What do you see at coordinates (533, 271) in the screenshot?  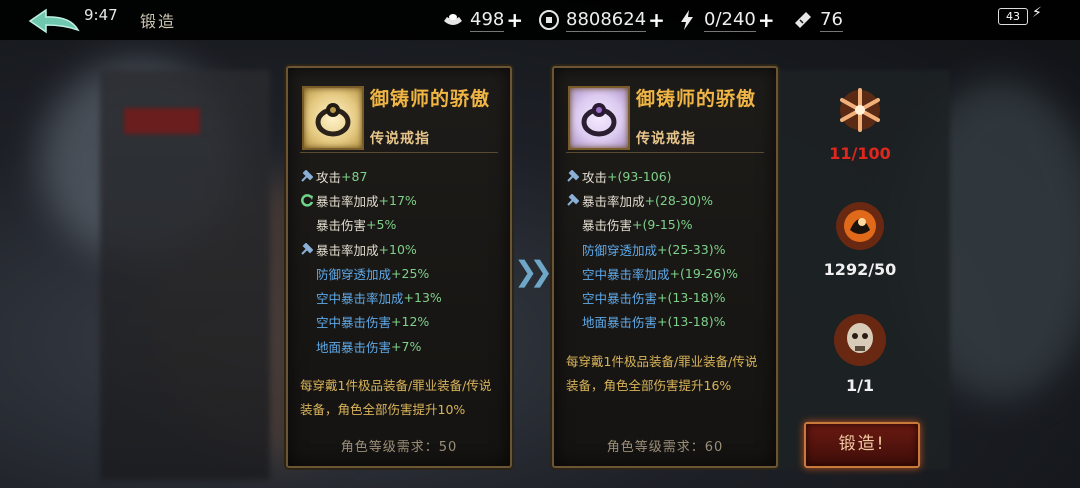 I see `upgrade-arrow-icon: ❯❯` at bounding box center [533, 271].